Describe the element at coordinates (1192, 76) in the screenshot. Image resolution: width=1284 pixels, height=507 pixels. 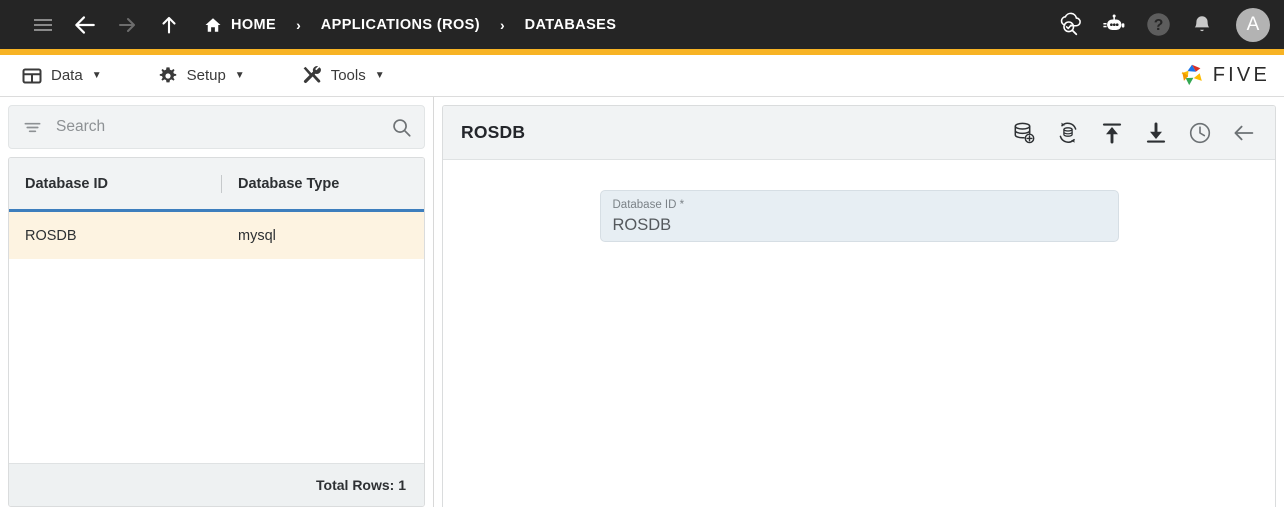
I see `five-logo-mark-icon` at that location.